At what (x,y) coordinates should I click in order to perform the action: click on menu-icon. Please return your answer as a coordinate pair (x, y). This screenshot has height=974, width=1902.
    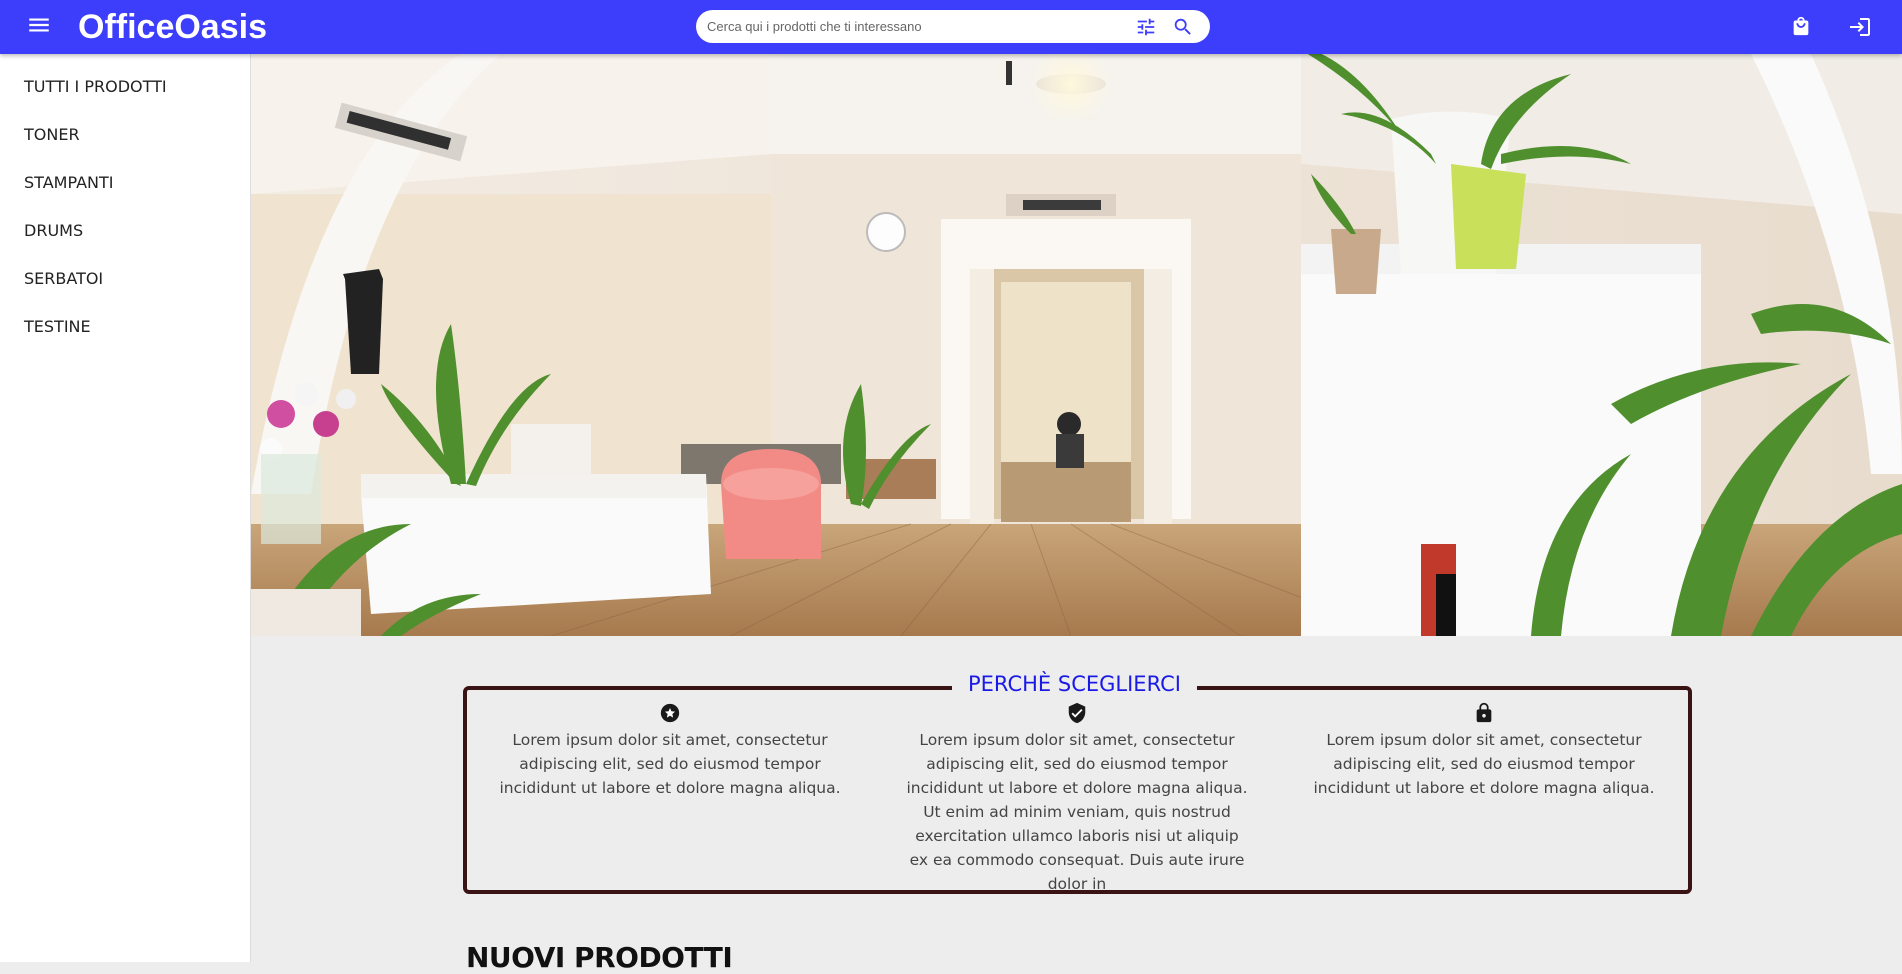
    Looking at the image, I should click on (39, 25).